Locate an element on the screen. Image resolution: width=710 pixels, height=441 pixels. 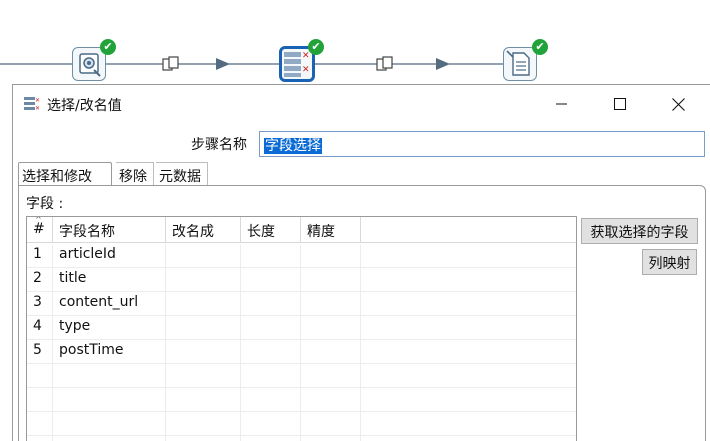
column-header-field-name: 字段名称 is located at coordinates (109, 230).